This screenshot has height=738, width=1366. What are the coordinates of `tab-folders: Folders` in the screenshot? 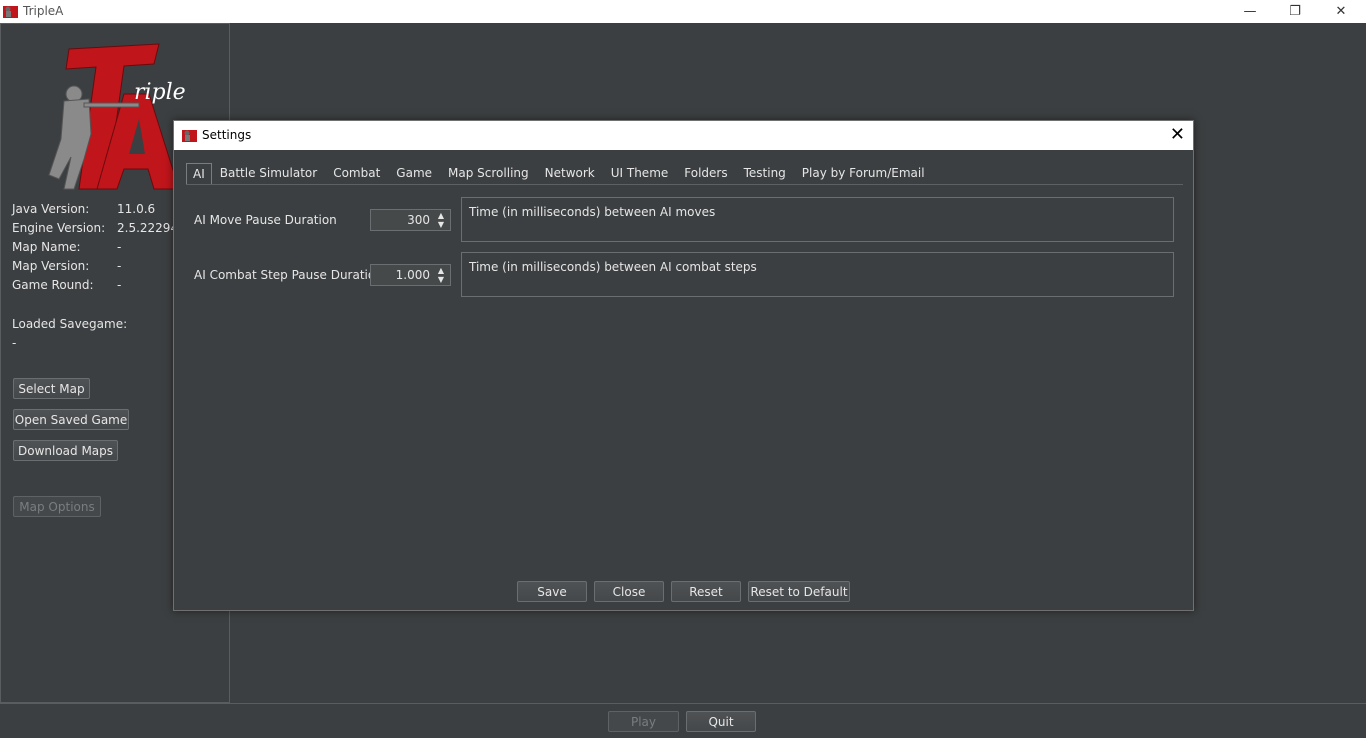 It's located at (705, 174).